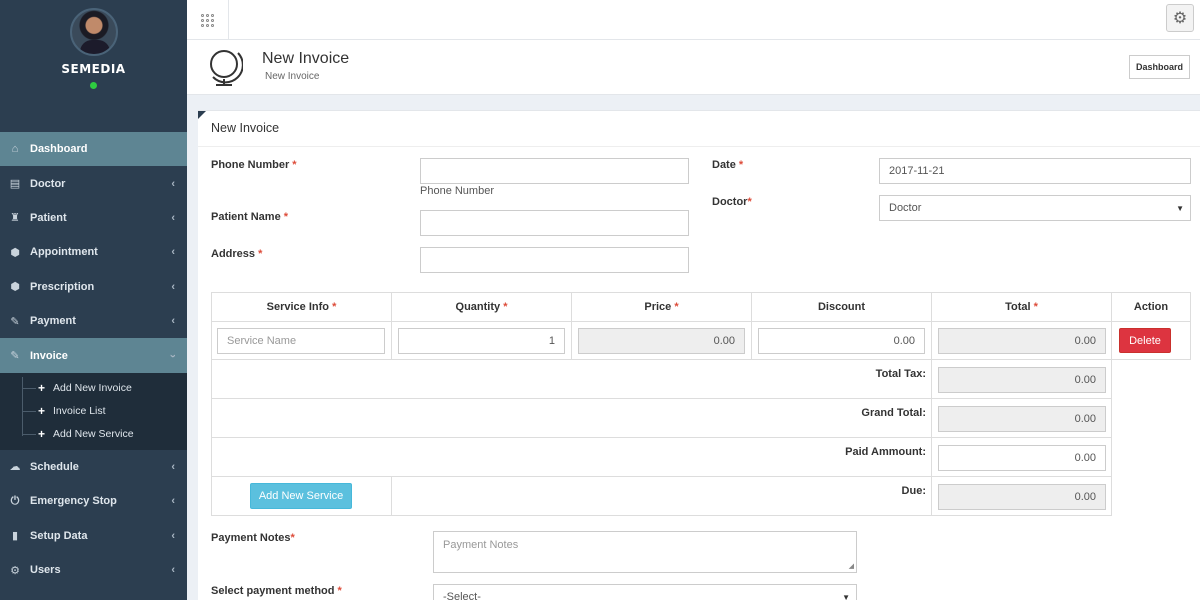  Describe the element at coordinates (79, 411) in the screenshot. I see `submenu-item-label: Invoice List` at that location.